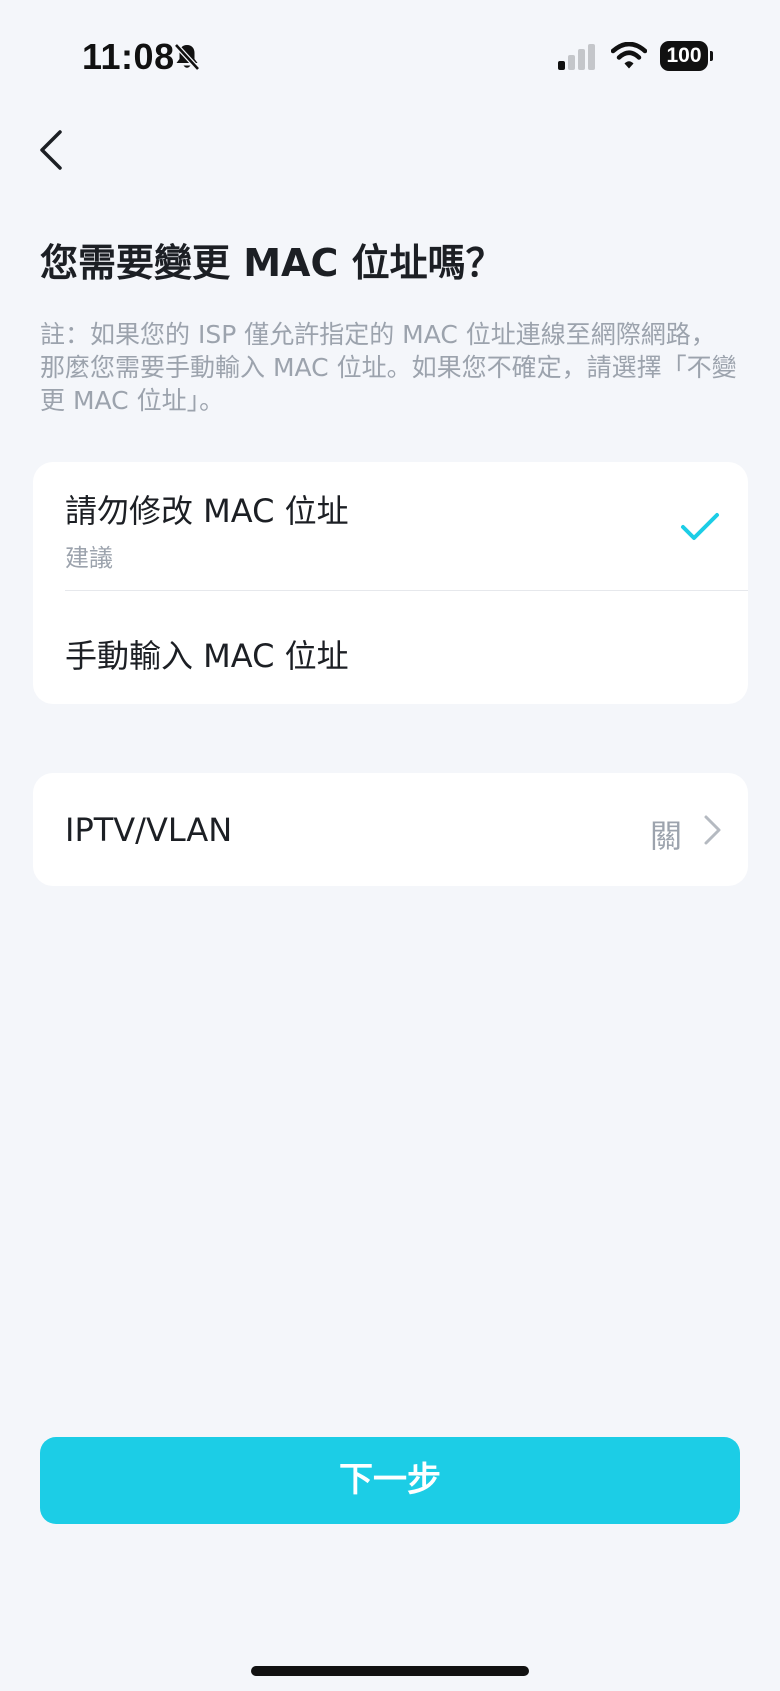 Image resolution: width=780 pixels, height=1691 pixels. Describe the element at coordinates (390, 55) in the screenshot. I see `status-bar: 11:08 100` at that location.